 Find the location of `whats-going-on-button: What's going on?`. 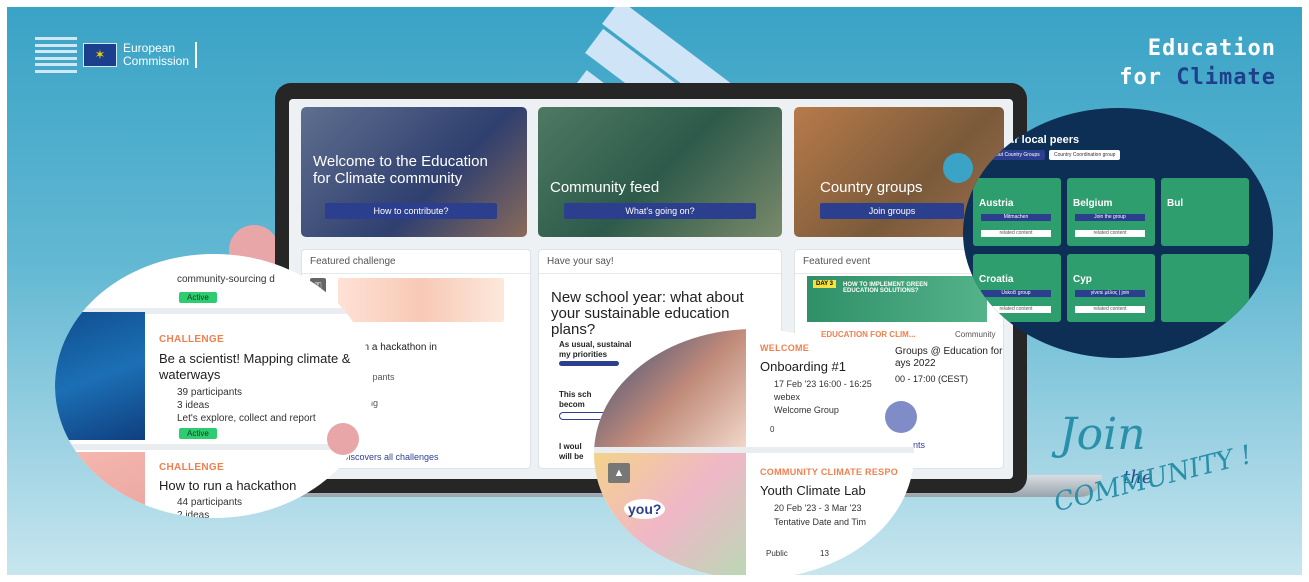

whats-going-on-button: What's going on? is located at coordinates (660, 211).